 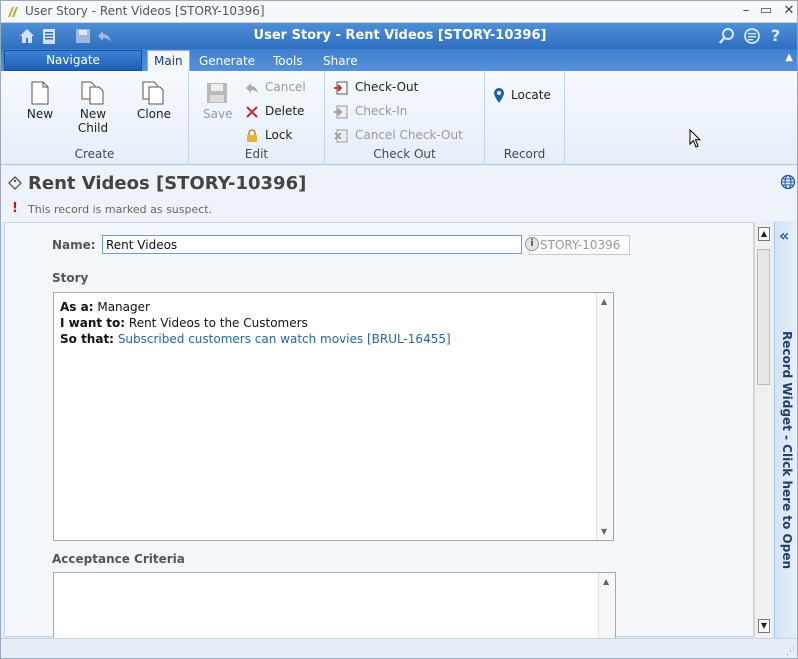 What do you see at coordinates (120, 209) in the screenshot?
I see `suspect-message: This record is marked as suspect.` at bounding box center [120, 209].